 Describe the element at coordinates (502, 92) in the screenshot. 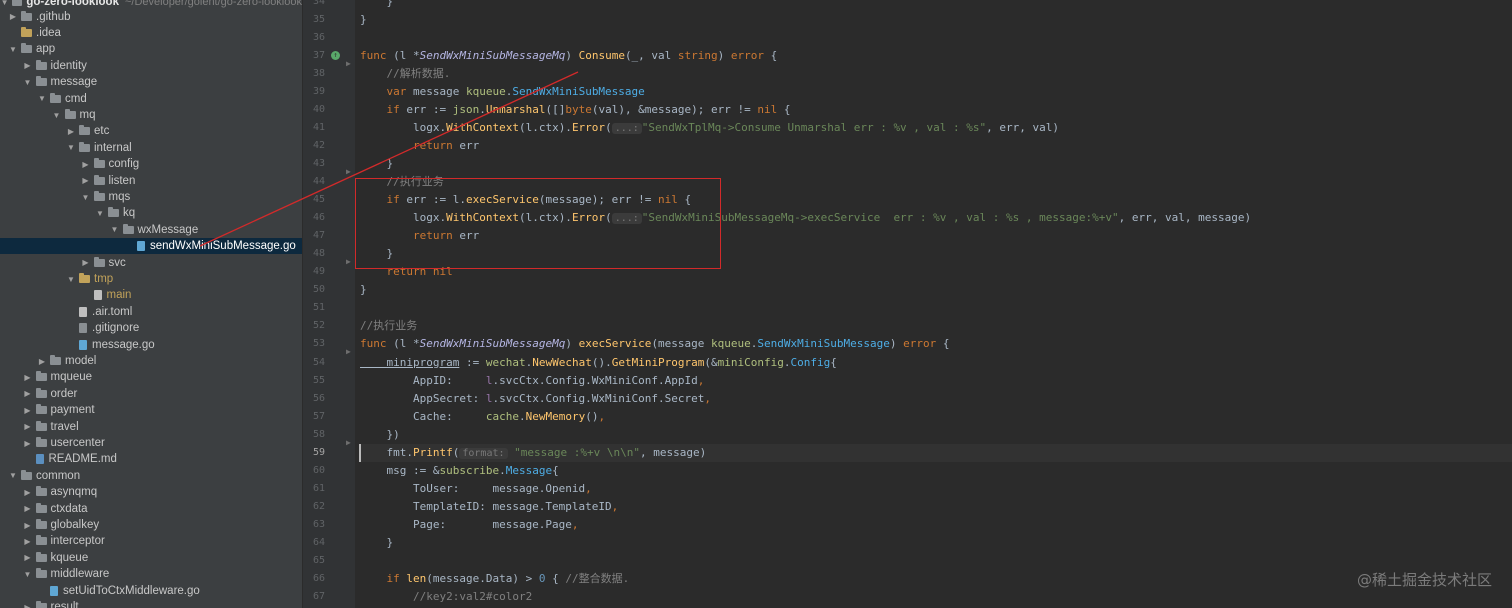

I see `code-line: var message kqueue.SendWxMiniSubMessage` at that location.